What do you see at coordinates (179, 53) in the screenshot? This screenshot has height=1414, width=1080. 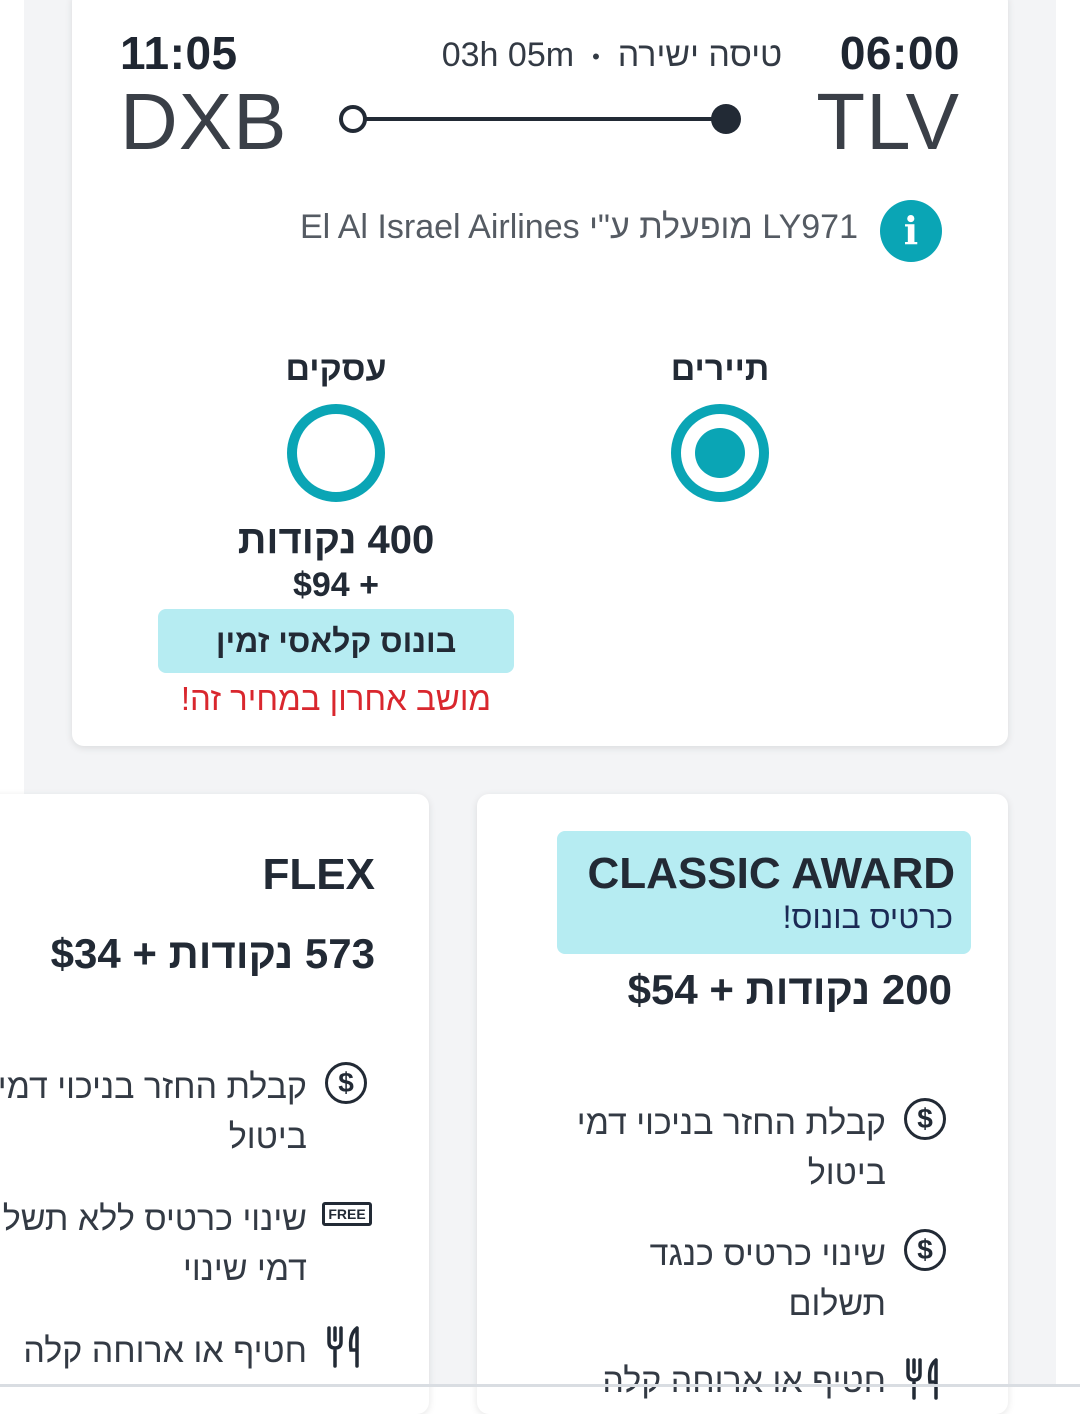 I see `arrival-time: 11:05` at bounding box center [179, 53].